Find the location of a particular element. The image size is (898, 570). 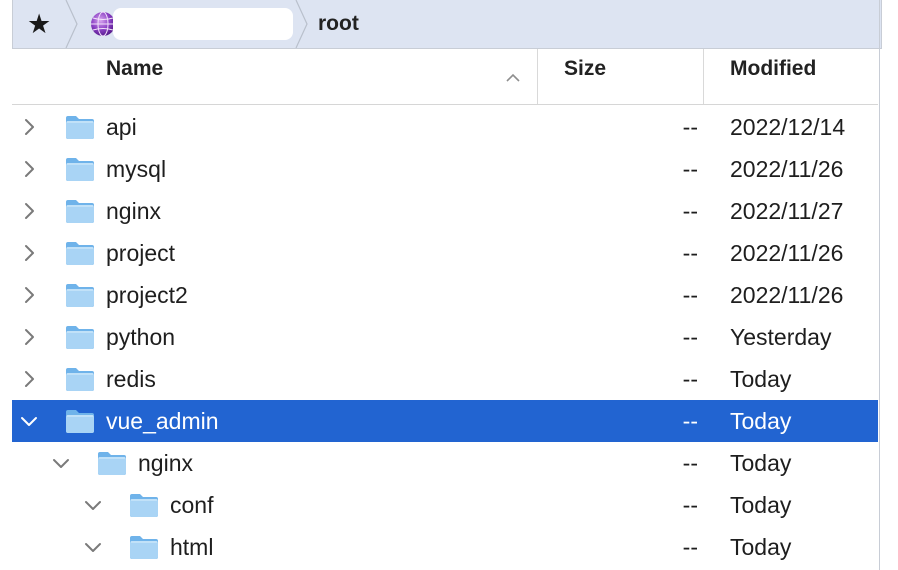

file-name: redis is located at coordinates (131, 379).